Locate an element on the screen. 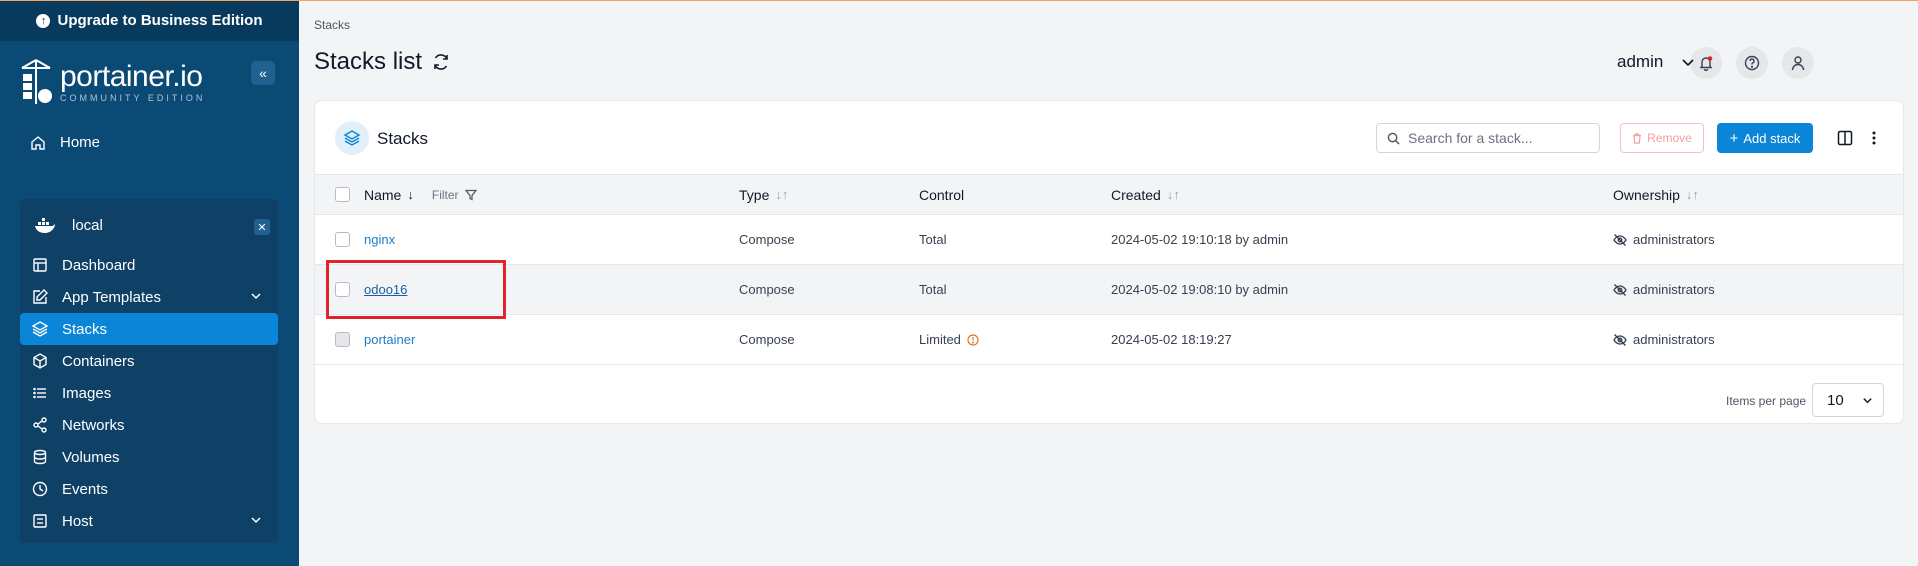 The height and width of the screenshot is (566, 1918). brand-name: portainer.io is located at coordinates (131, 76).